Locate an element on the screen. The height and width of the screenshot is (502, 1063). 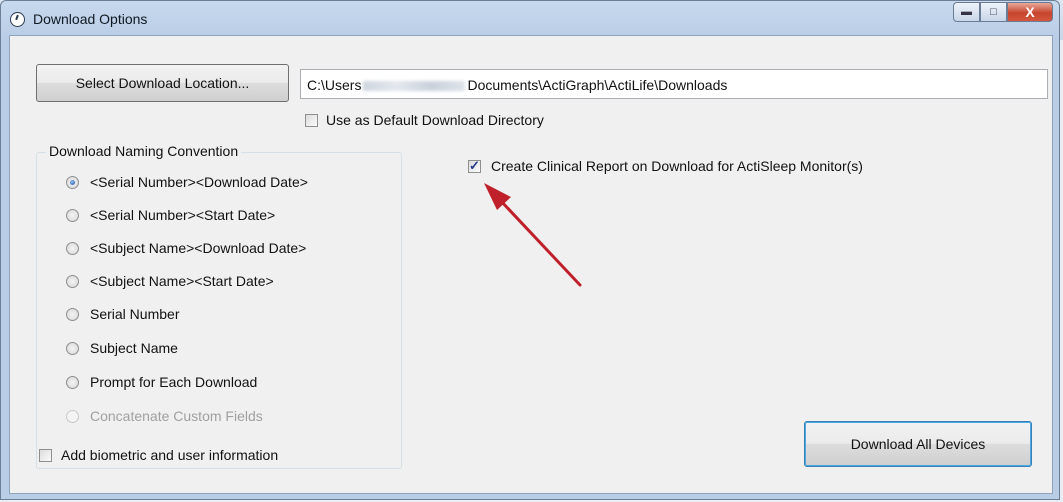
maximize-button: □ is located at coordinates (993, 12).